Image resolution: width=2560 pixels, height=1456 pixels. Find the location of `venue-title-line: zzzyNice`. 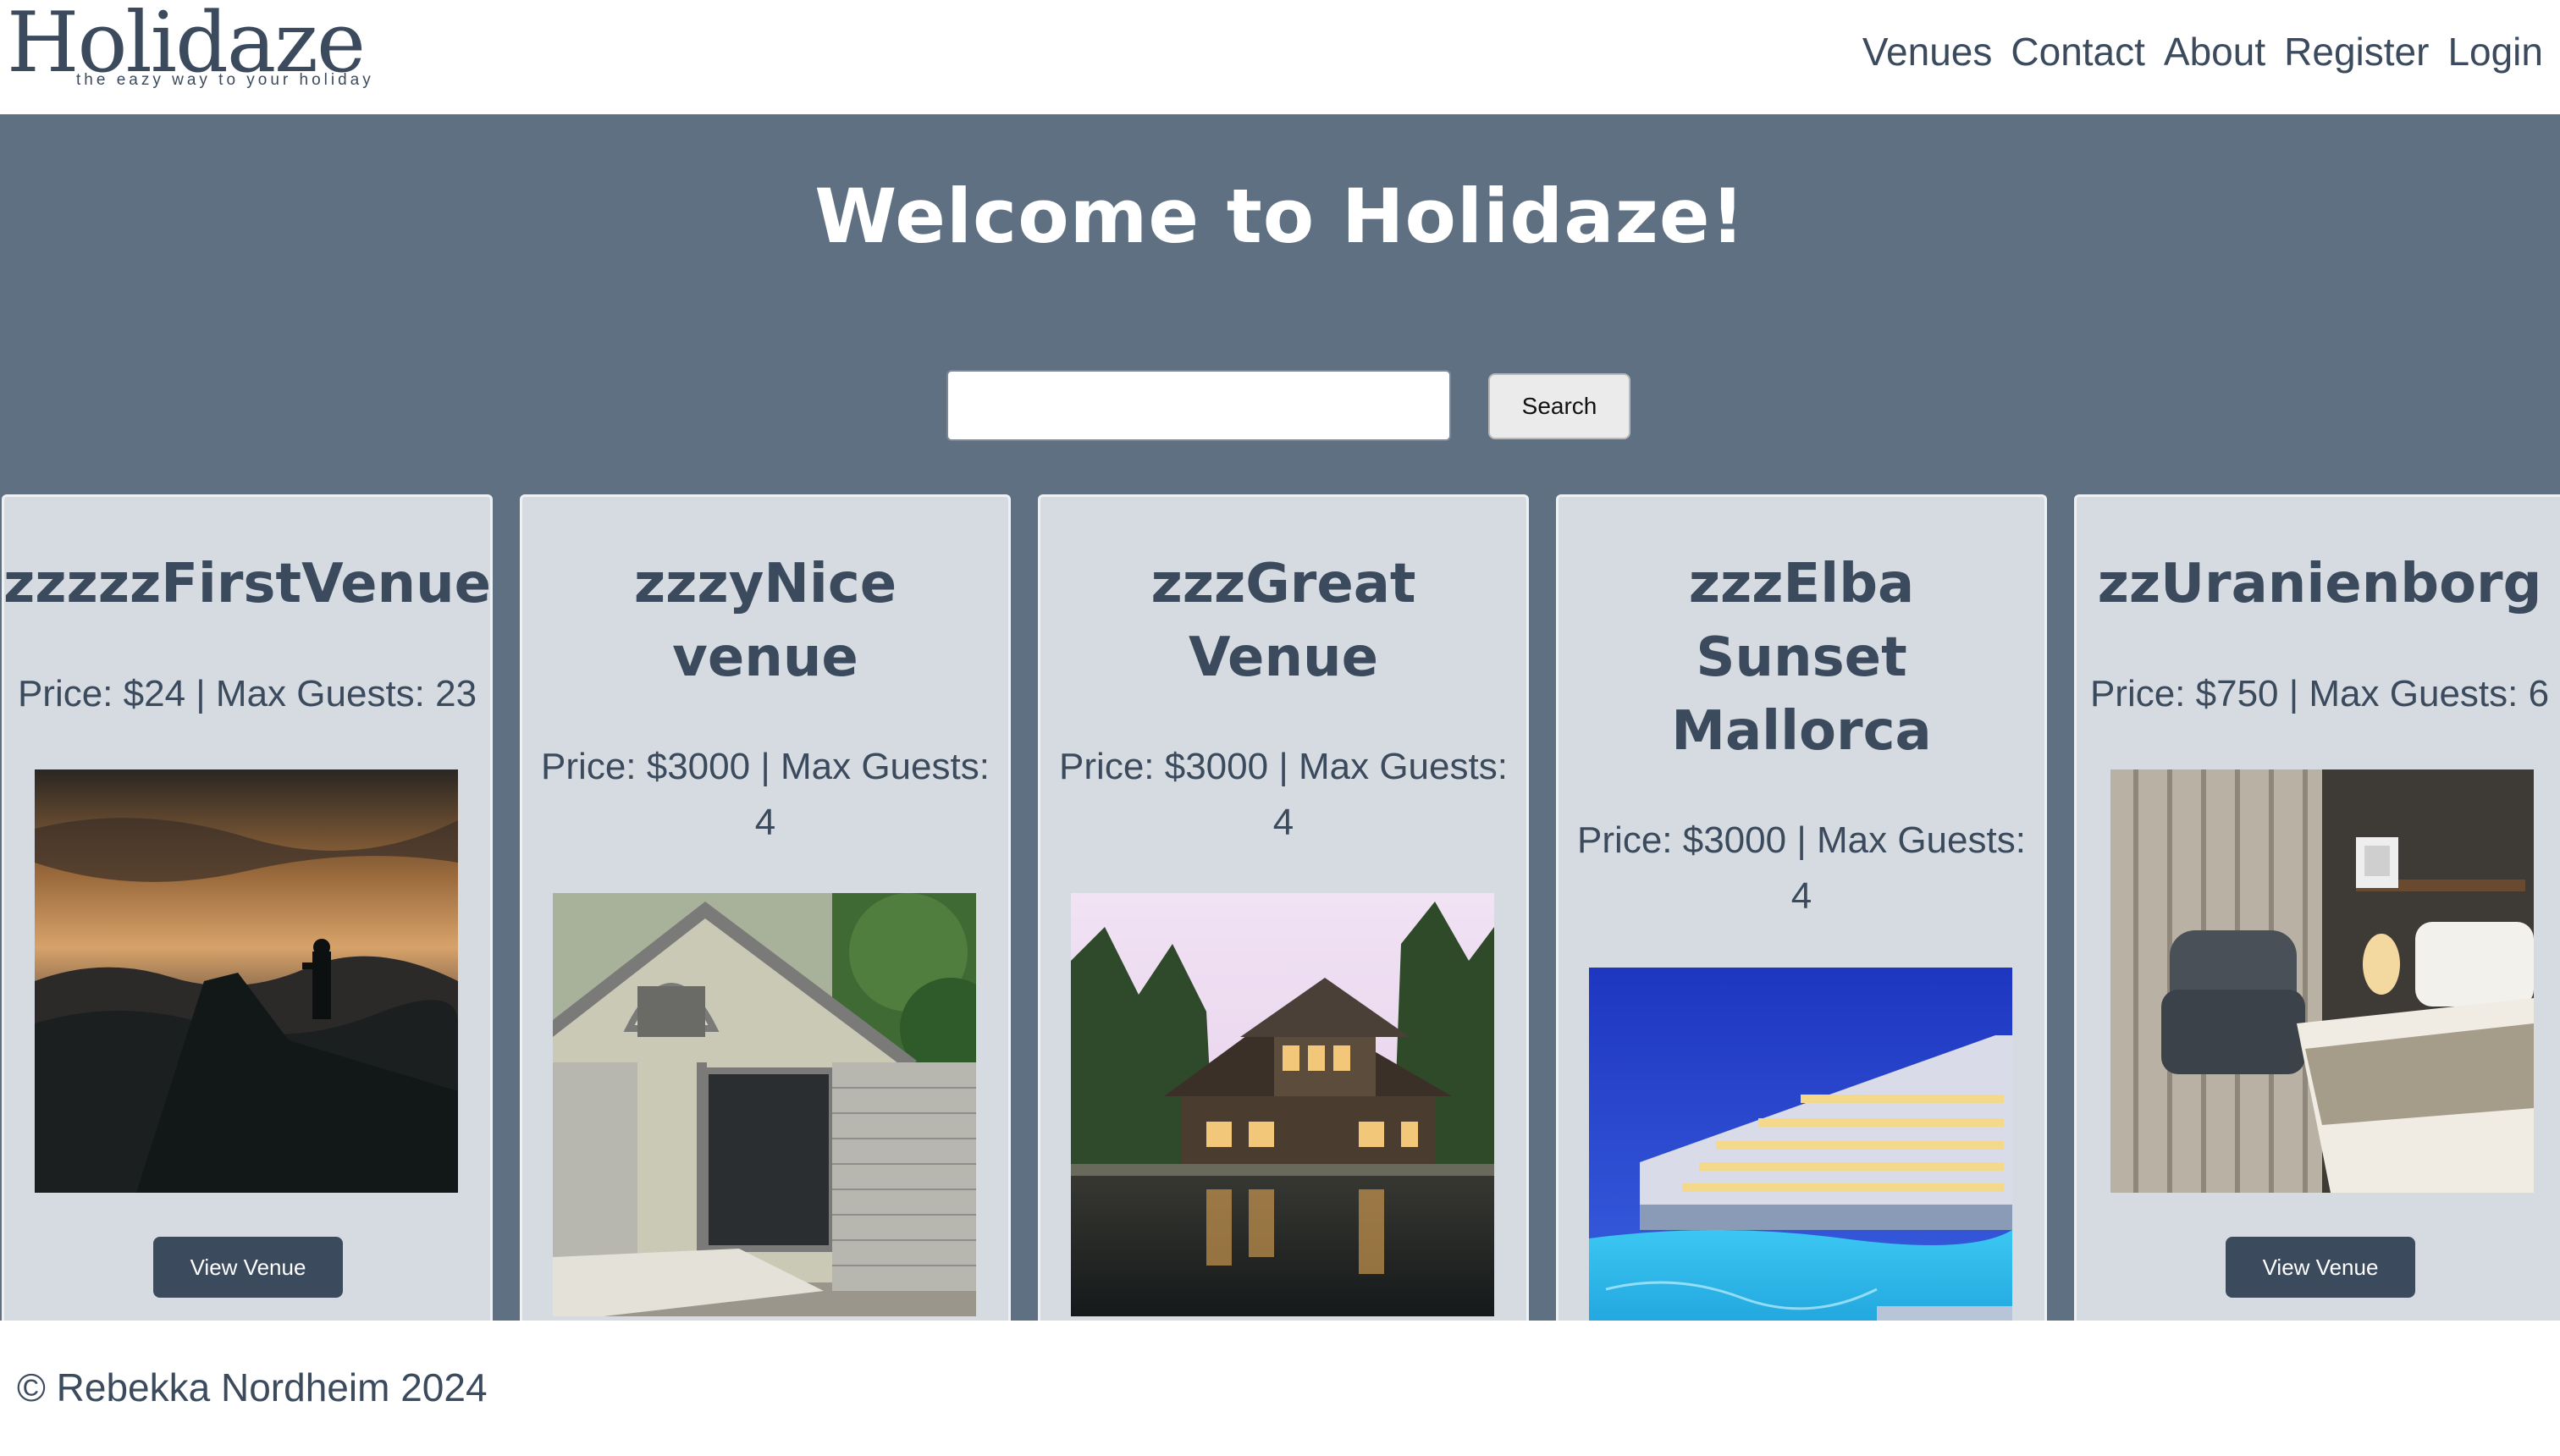

venue-title-line: zzzyNice is located at coordinates (765, 584).